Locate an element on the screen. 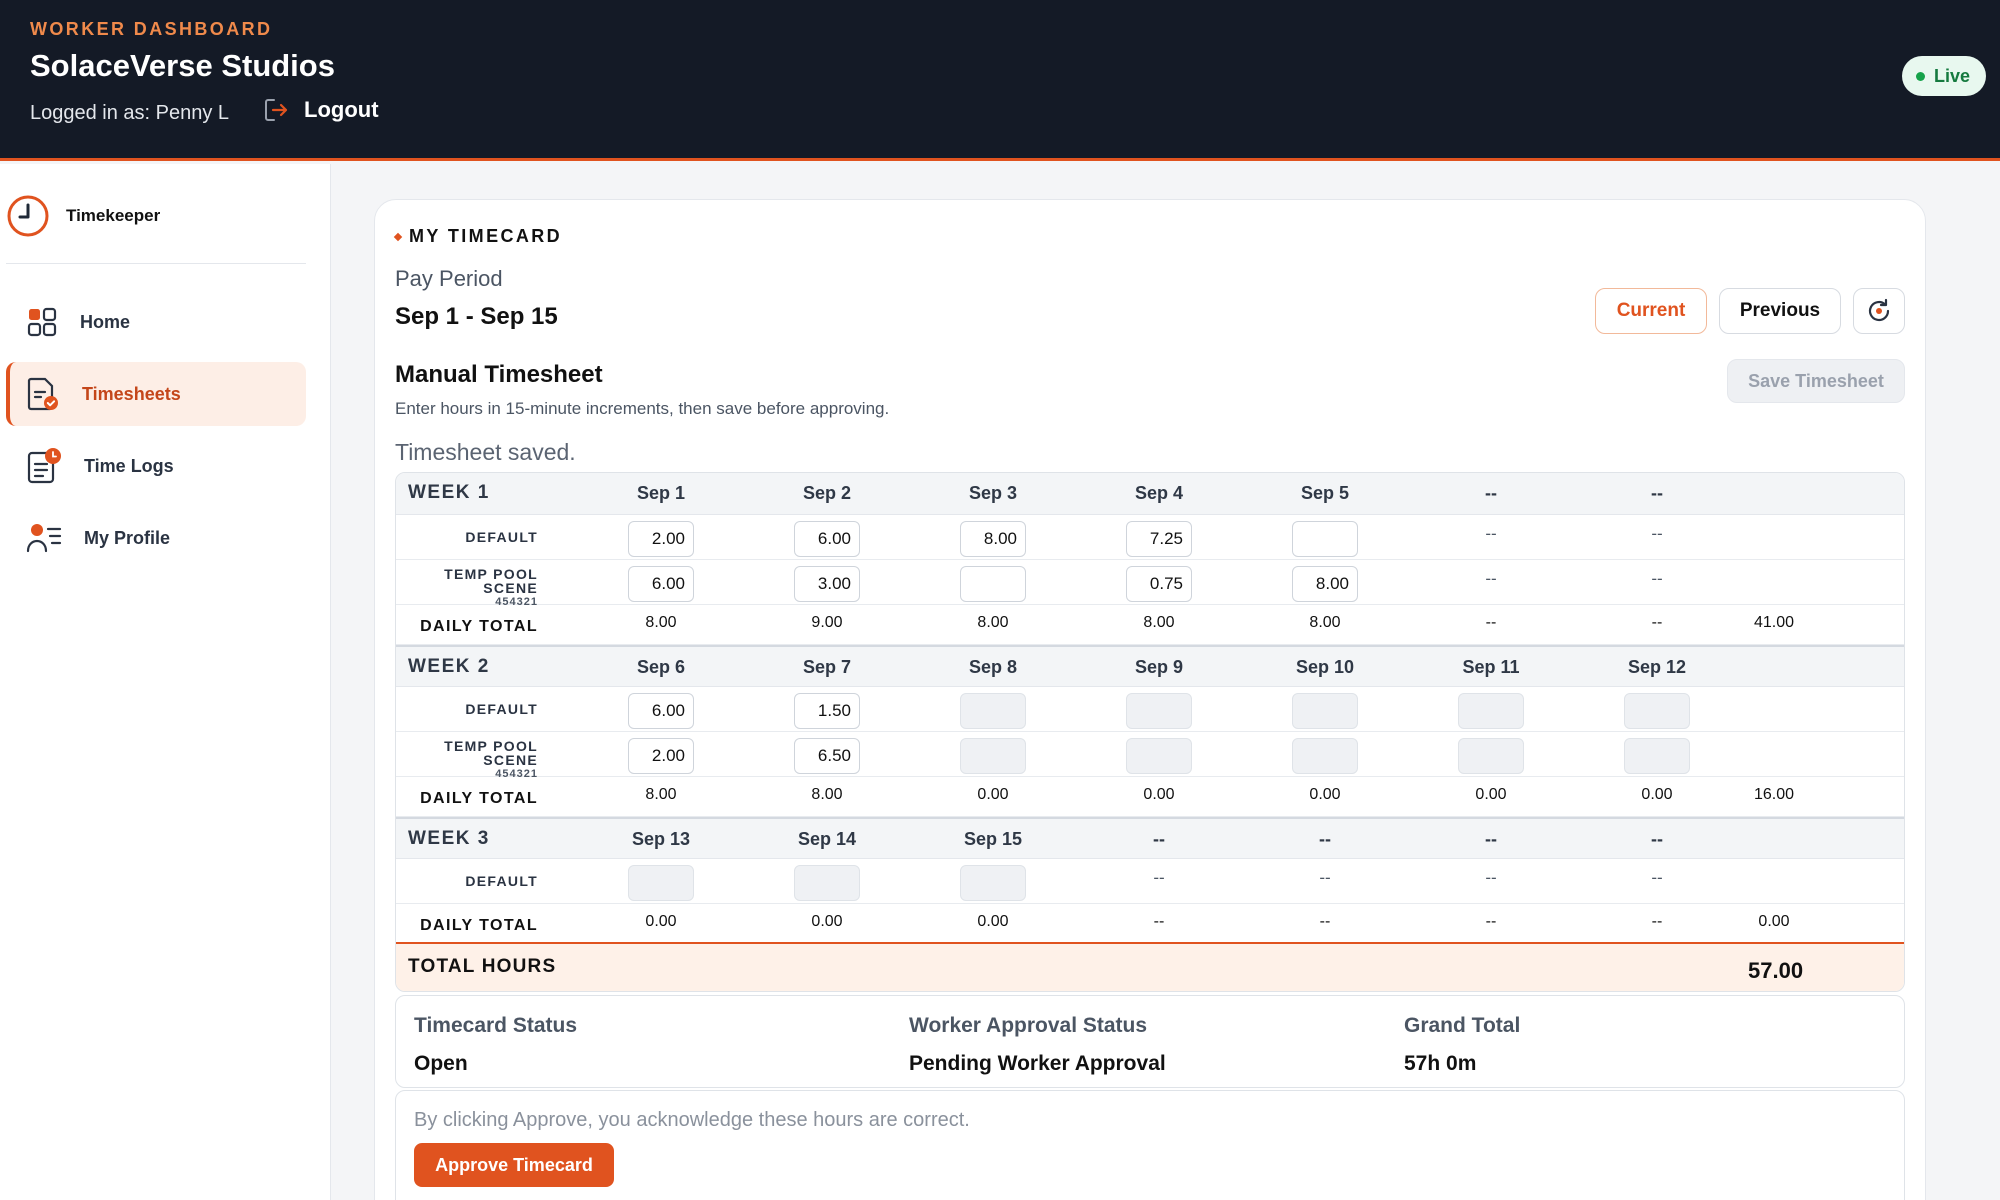  logout-label: Logout is located at coordinates (341, 109).